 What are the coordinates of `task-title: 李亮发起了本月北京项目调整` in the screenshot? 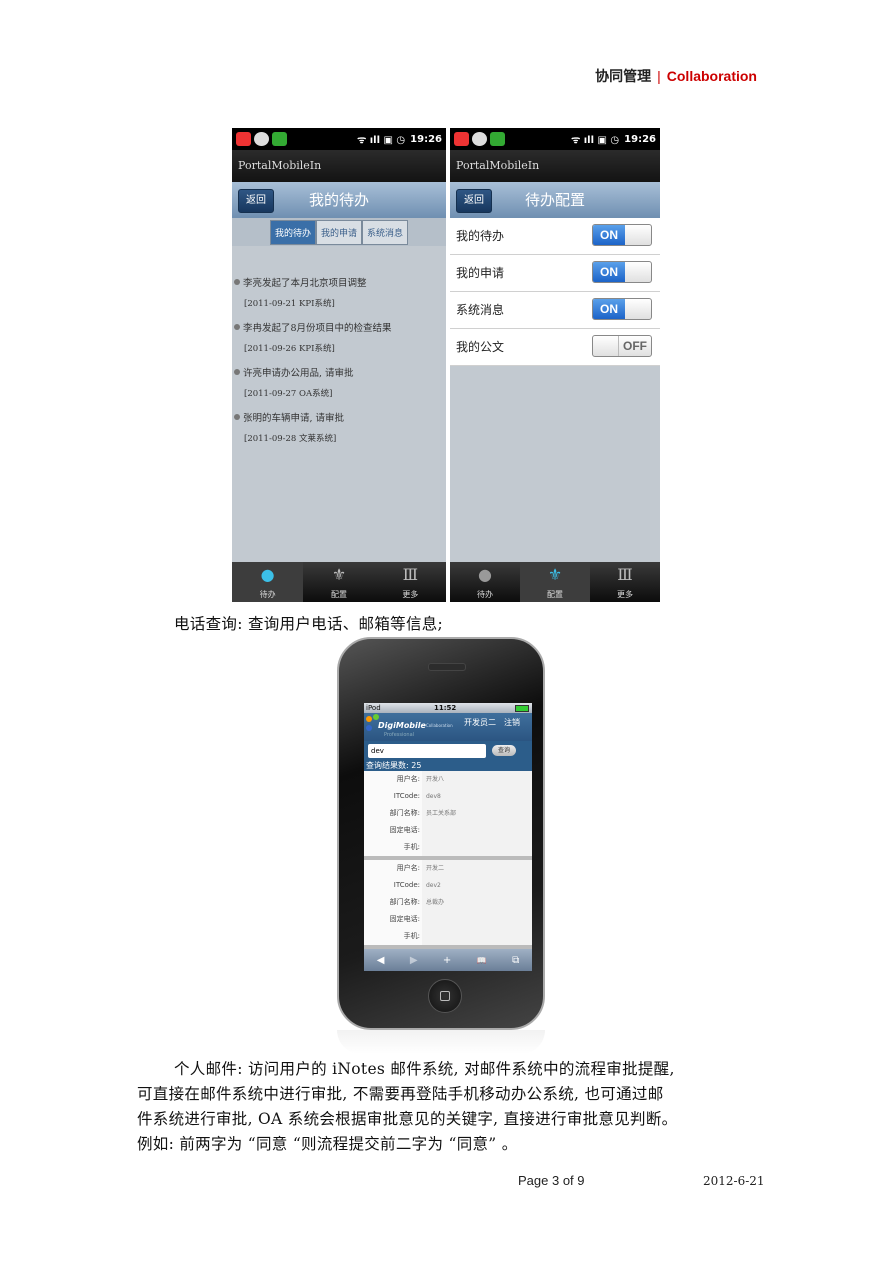 It's located at (305, 283).